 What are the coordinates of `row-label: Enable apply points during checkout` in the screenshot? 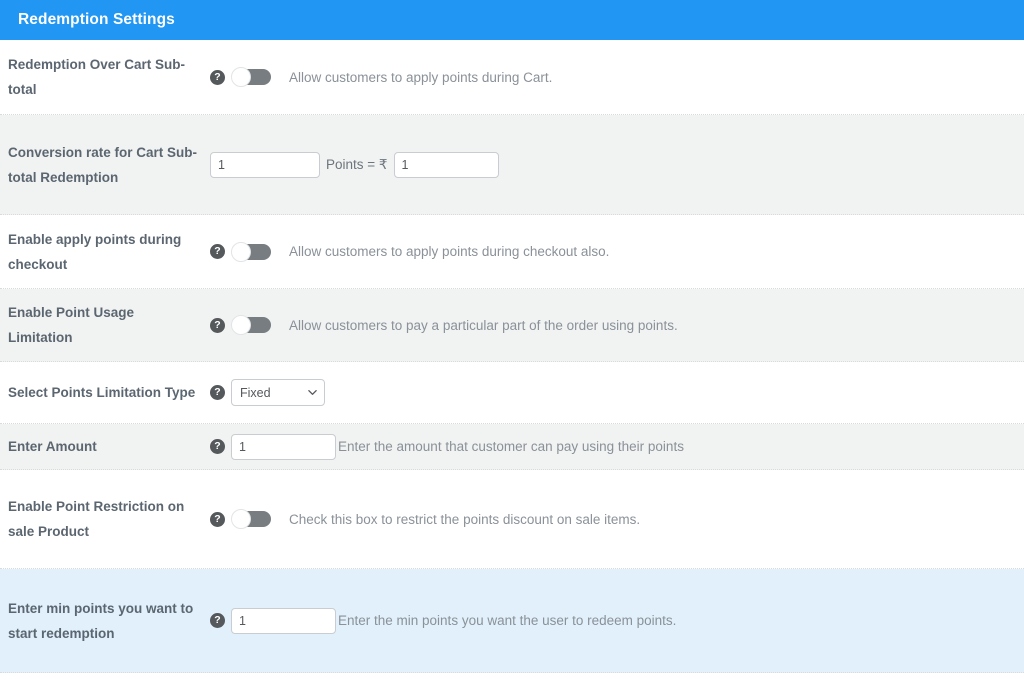 It's located at (95, 251).